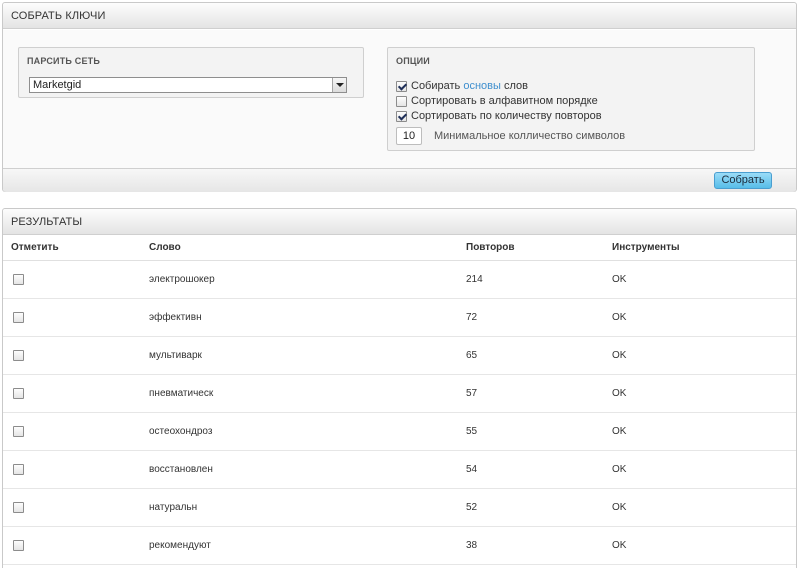 This screenshot has width=800, height=568. I want to click on column-header-tools: Инструменты, so click(646, 247).